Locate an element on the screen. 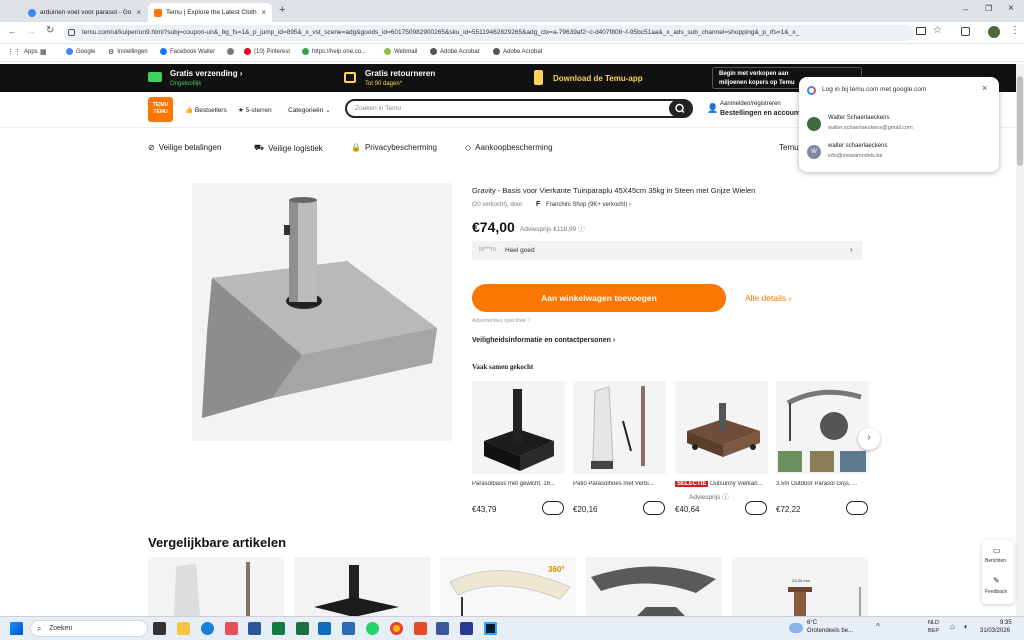  profile-avatar is located at coordinates (994, 32).